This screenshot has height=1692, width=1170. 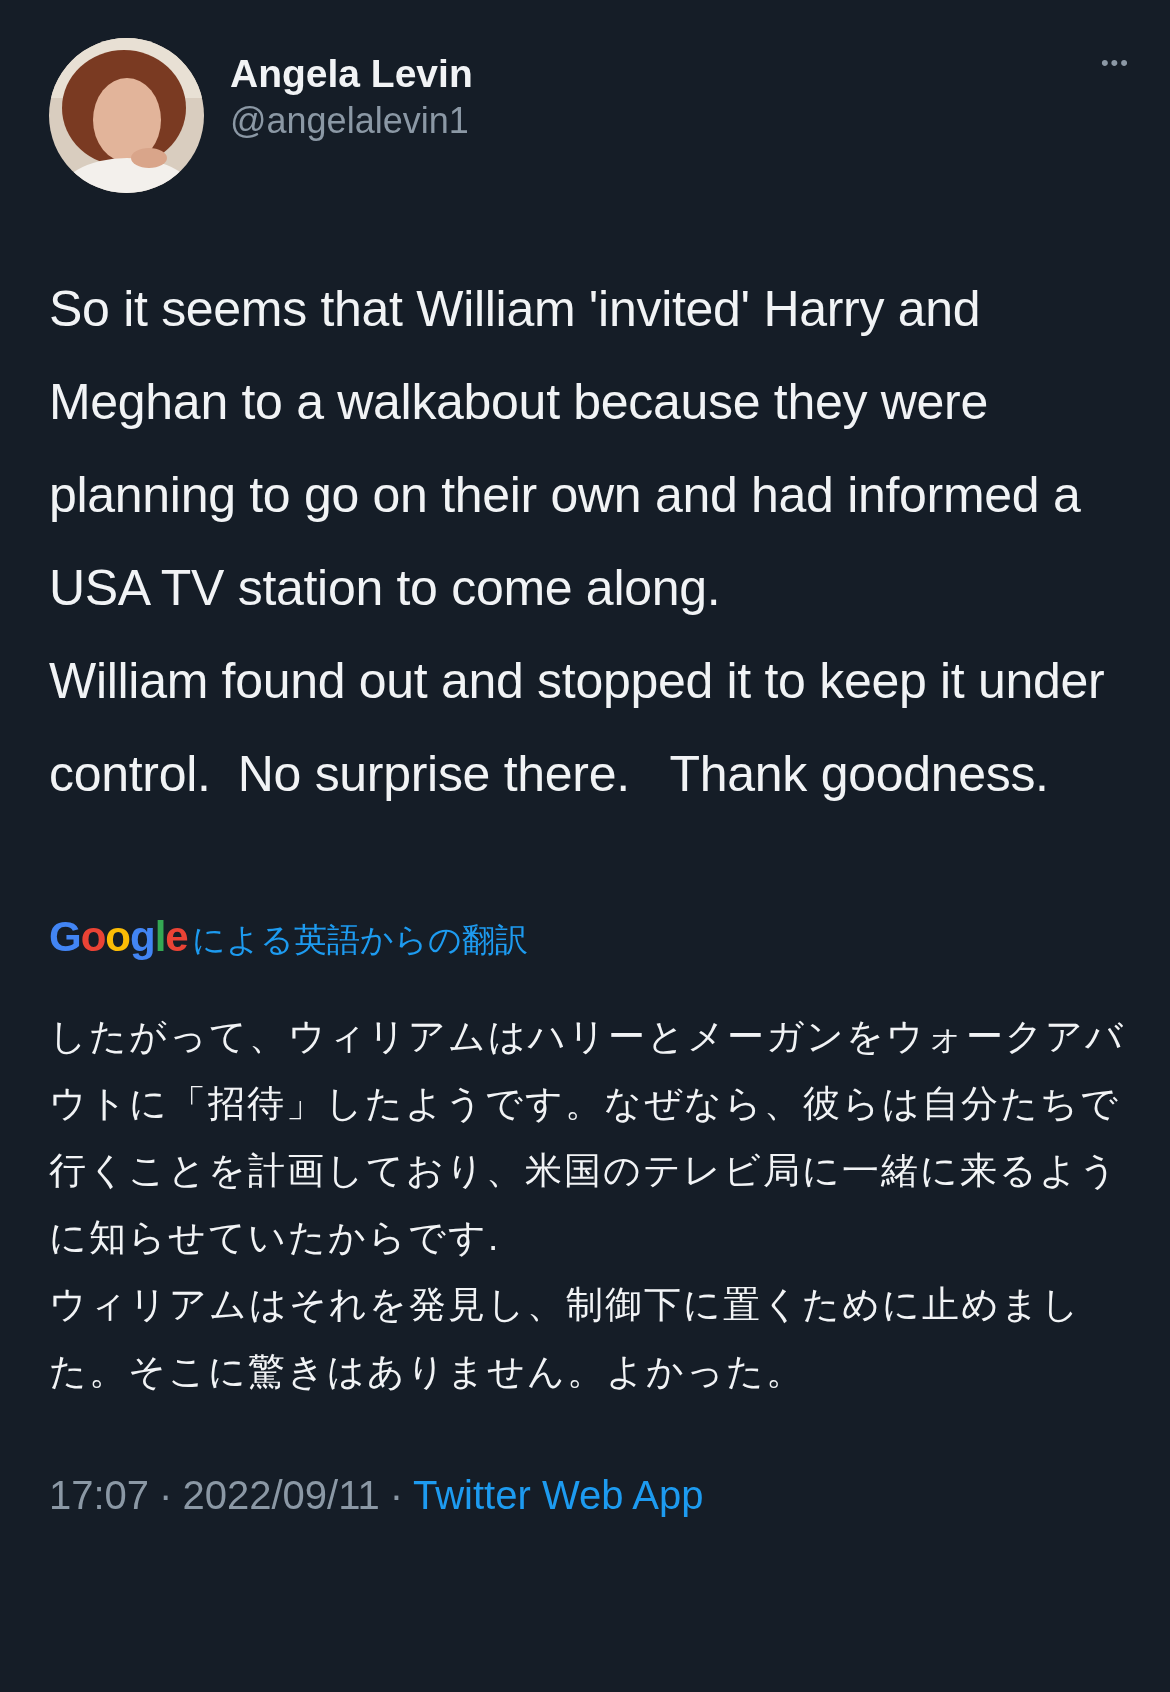 What do you see at coordinates (565, 1338) in the screenshot?
I see `translated-text: ウィリアムはそれを発見し、制御下に置くために止めました。そこに驚きはありません。よかった。` at bounding box center [565, 1338].